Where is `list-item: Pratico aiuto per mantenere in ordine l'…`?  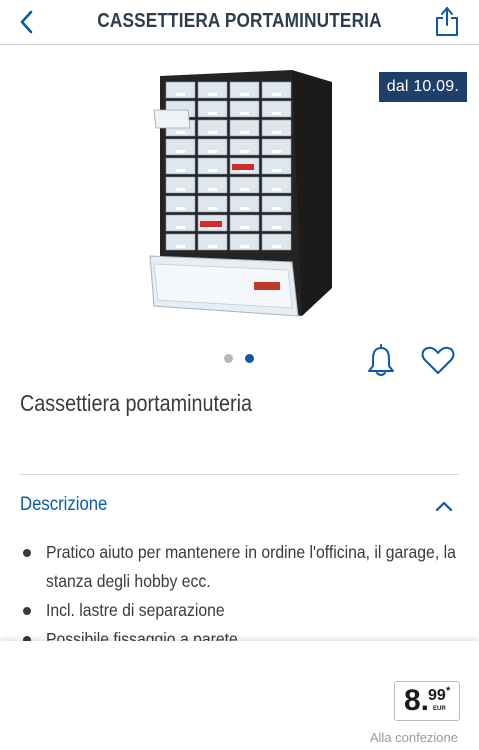
list-item: Pratico aiuto per mantenere in ordine l'… is located at coordinates (240, 567).